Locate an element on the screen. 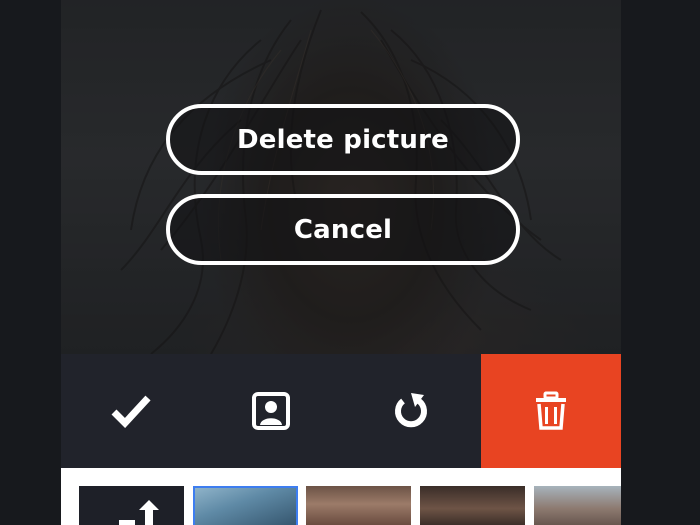 This screenshot has width=700, height=525. rotate-button is located at coordinates (411, 411).